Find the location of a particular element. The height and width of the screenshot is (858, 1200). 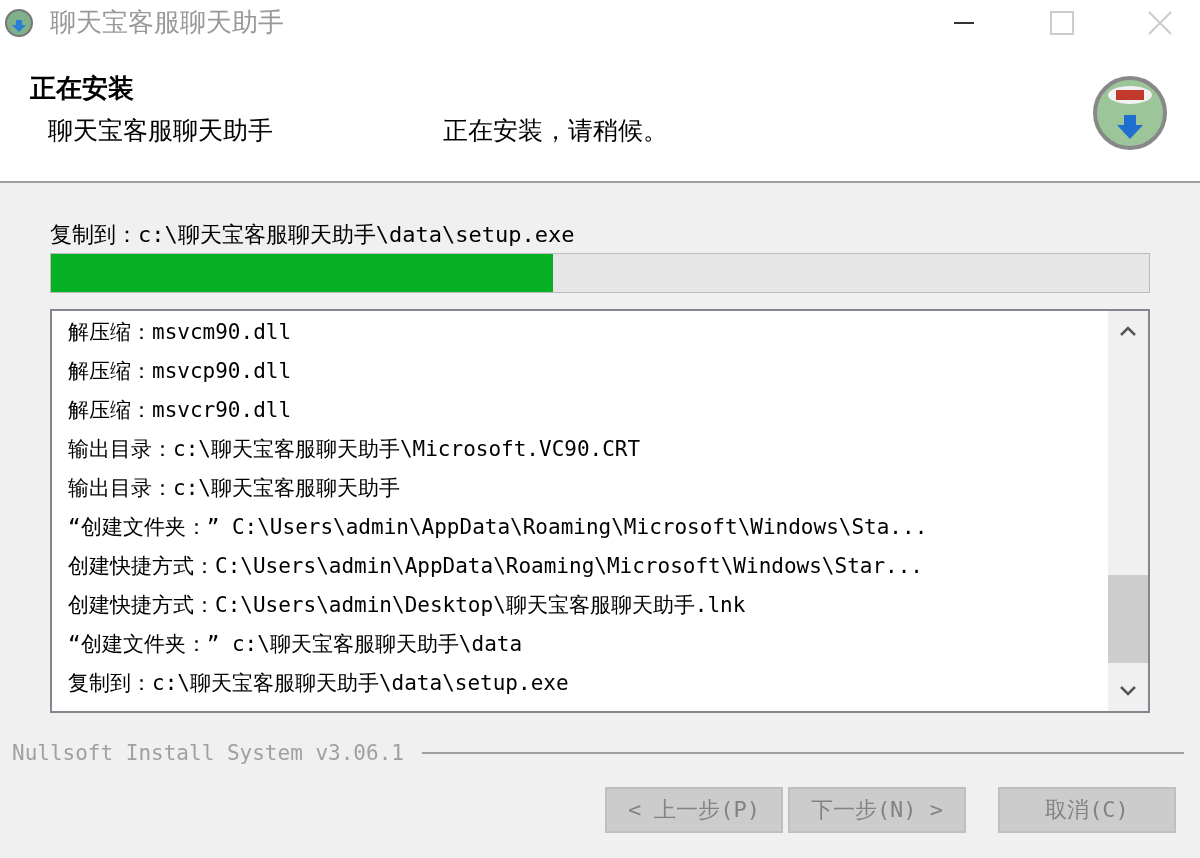

log-entry: 解压缩：msvcp90.dll is located at coordinates (180, 371).